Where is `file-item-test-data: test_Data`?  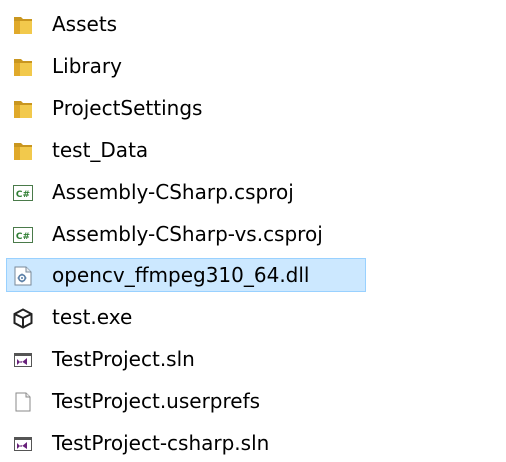
file-item-test-data: test_Data is located at coordinates (186, 150).